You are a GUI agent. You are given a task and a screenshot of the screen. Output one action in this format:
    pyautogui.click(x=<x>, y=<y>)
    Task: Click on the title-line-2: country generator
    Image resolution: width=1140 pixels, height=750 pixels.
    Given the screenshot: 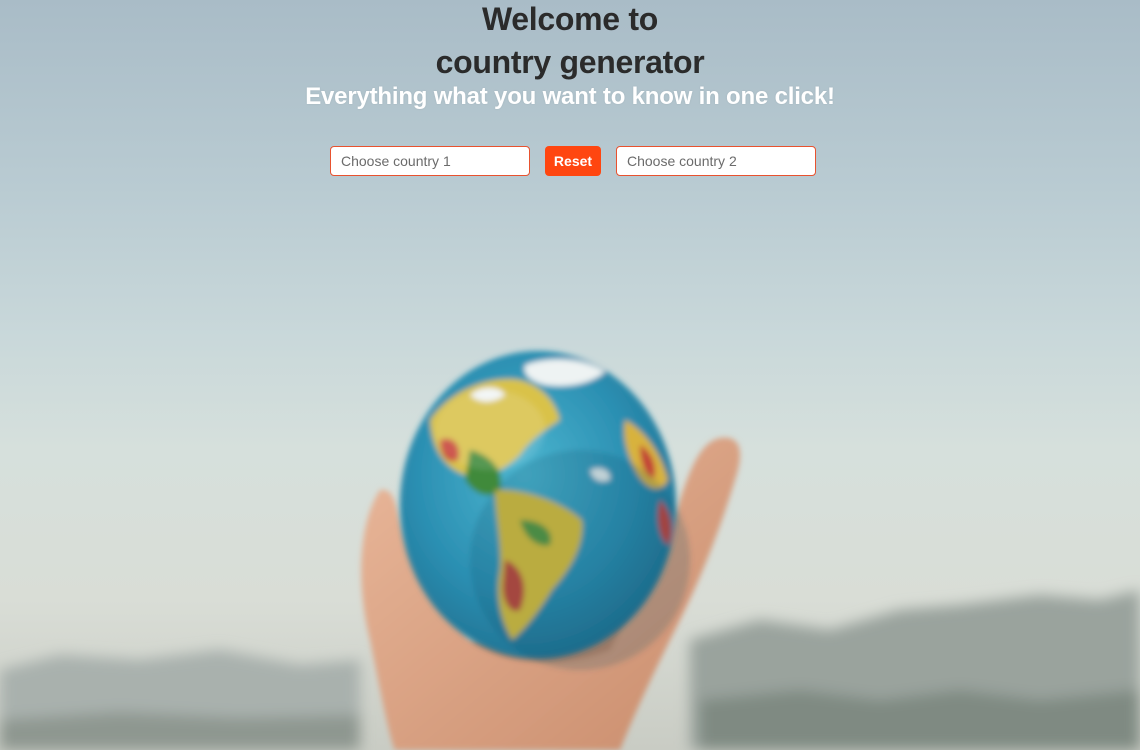 What is the action you would take?
    pyautogui.click(x=570, y=62)
    